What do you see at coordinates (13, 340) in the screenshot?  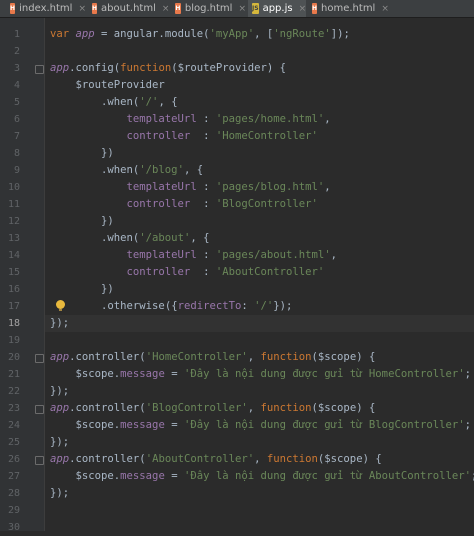 I see `line-number: 19` at bounding box center [13, 340].